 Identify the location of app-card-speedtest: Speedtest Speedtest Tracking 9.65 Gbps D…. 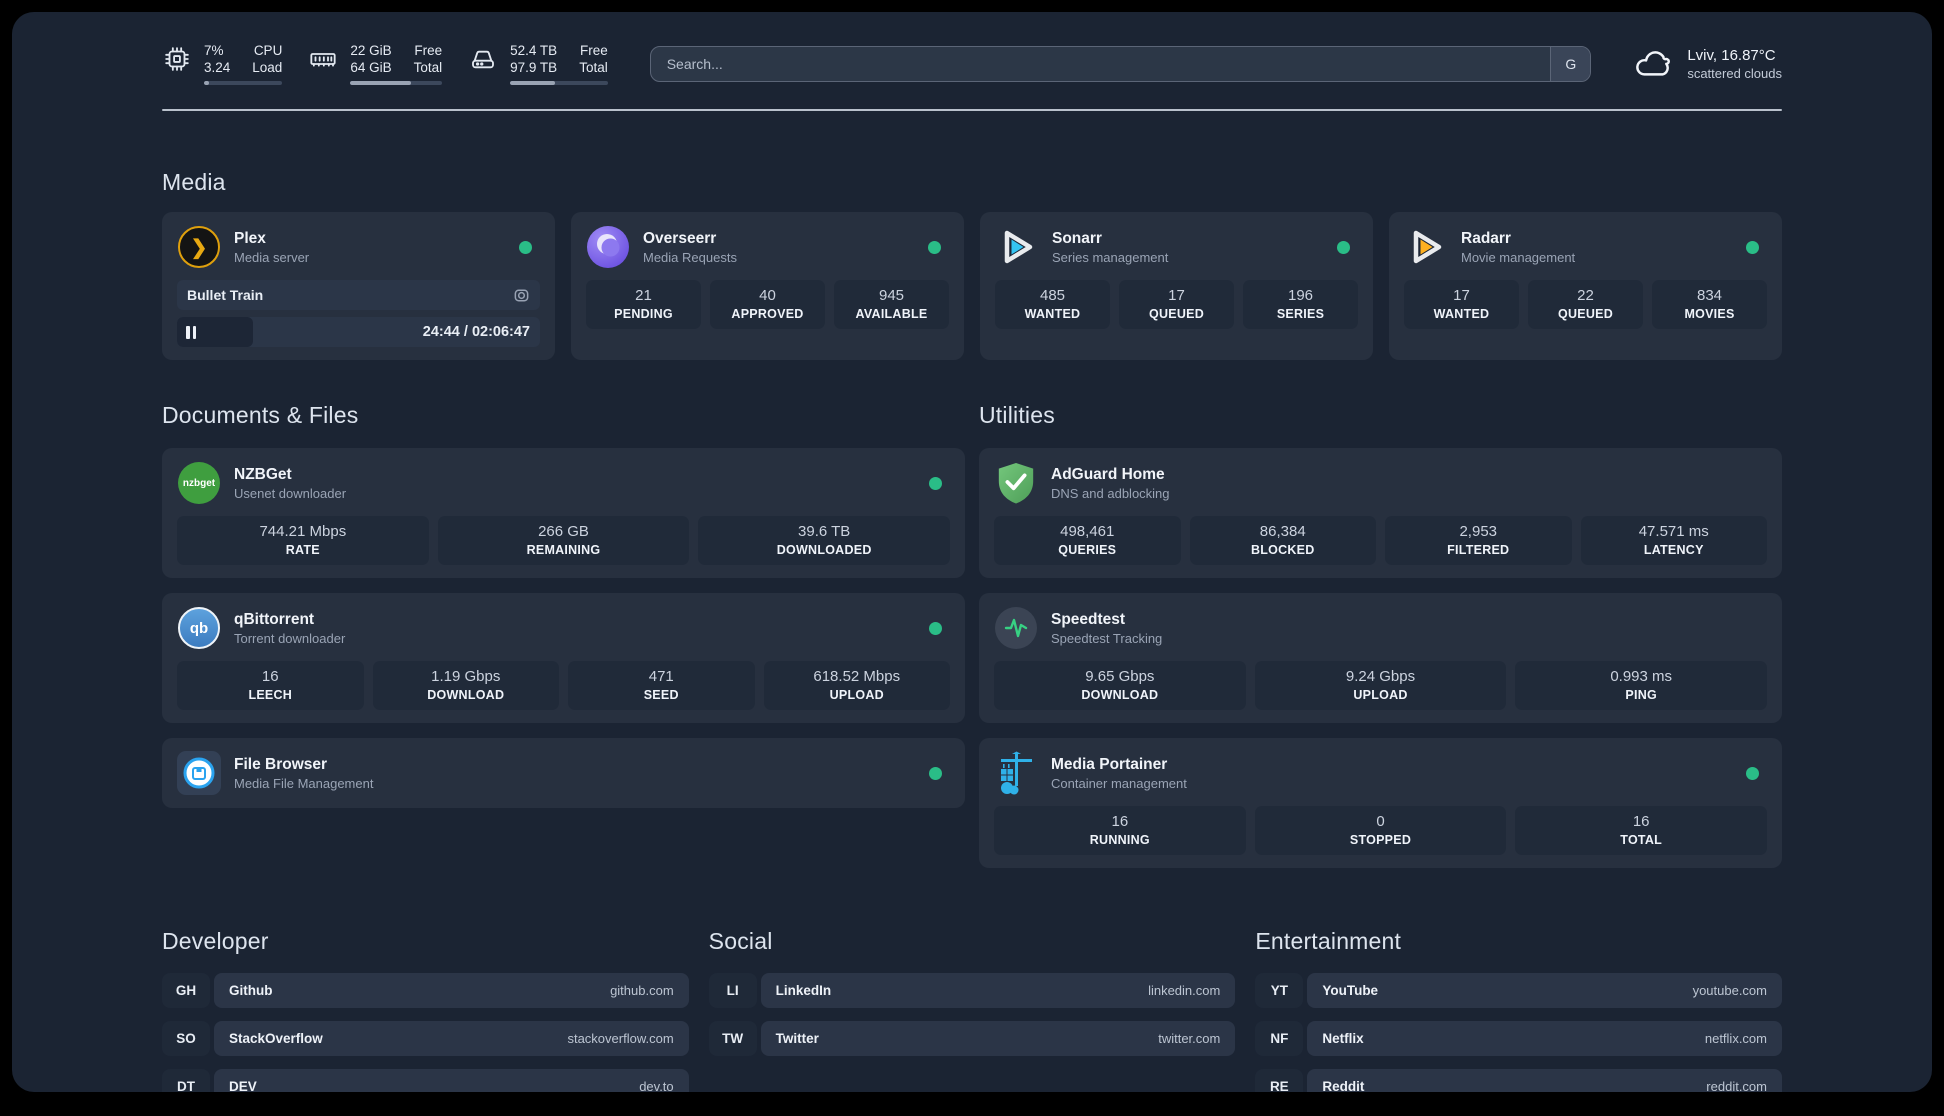
(1380, 658).